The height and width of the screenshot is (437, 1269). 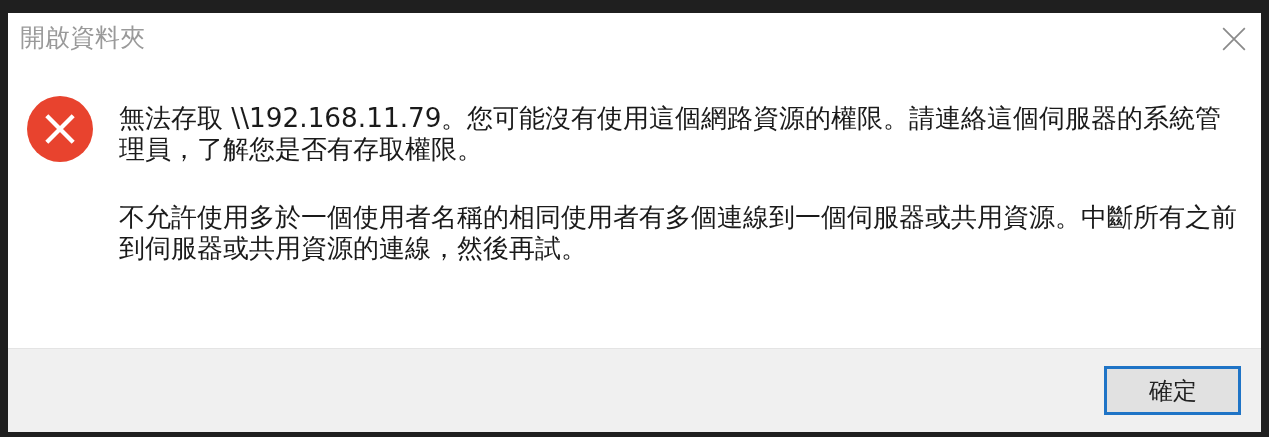 I want to click on close-icon, so click(x=1234, y=39).